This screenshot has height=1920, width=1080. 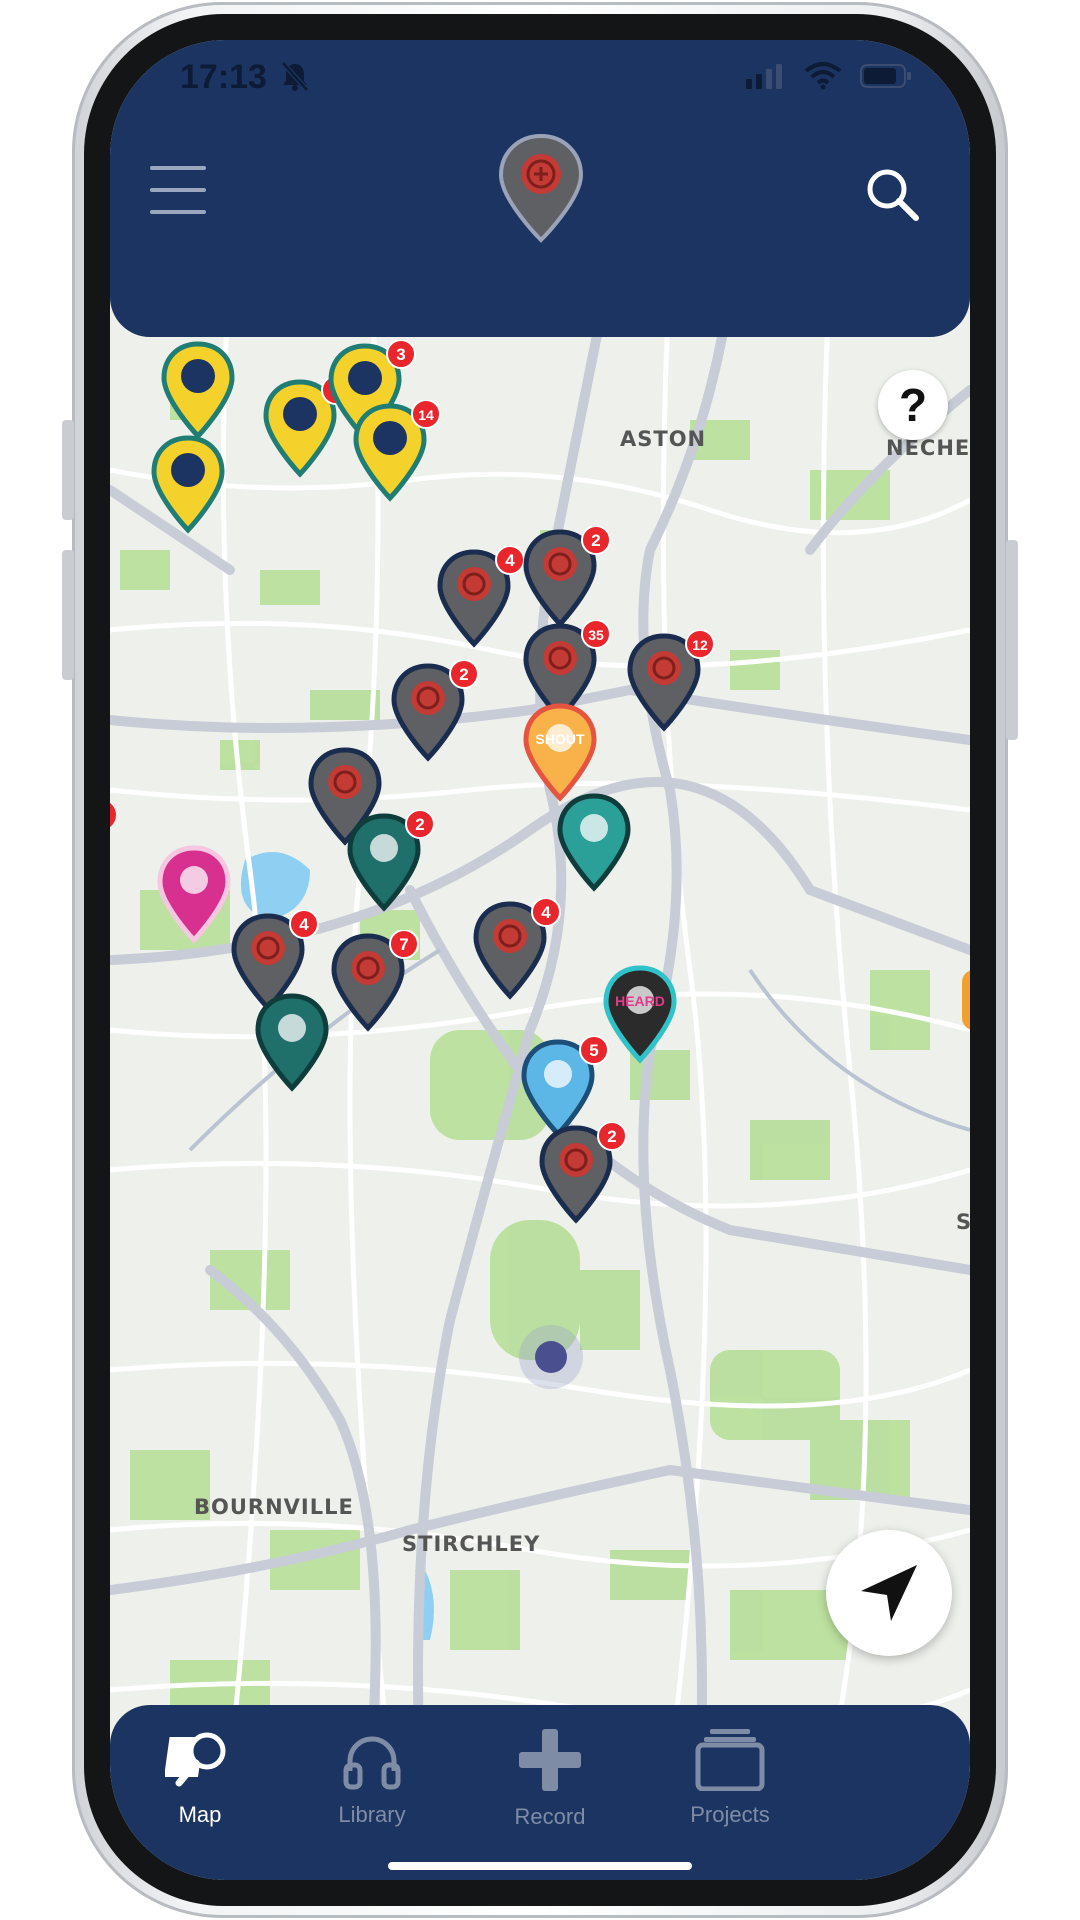 I want to click on nav-item-projects: Projects, so click(x=730, y=1777).